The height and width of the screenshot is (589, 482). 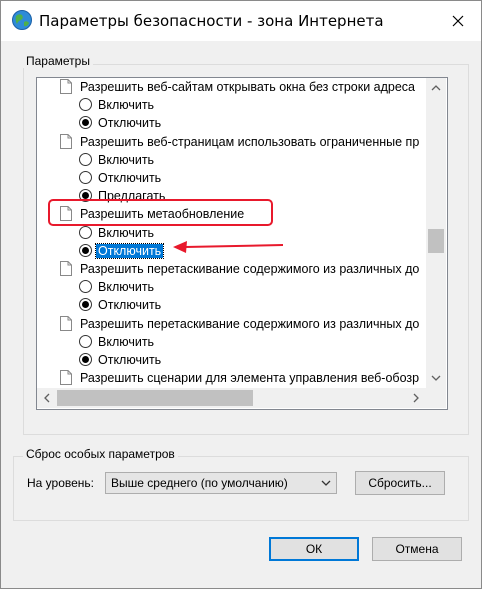 I want to click on level-label: На уровень:, so click(x=61, y=483).